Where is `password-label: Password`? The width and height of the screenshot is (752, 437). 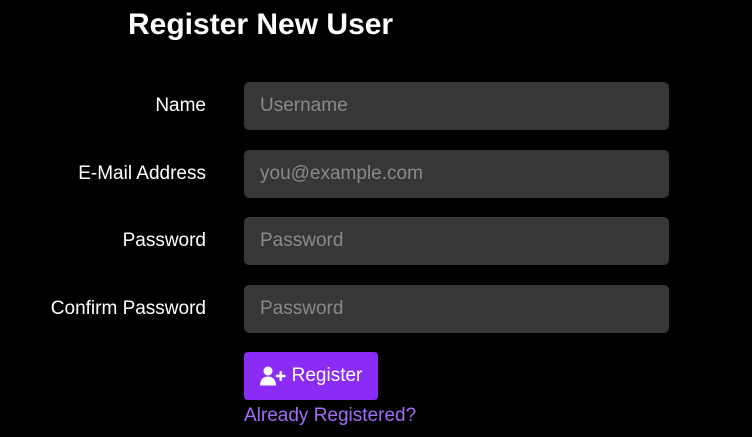
password-label: Password is located at coordinates (164, 240).